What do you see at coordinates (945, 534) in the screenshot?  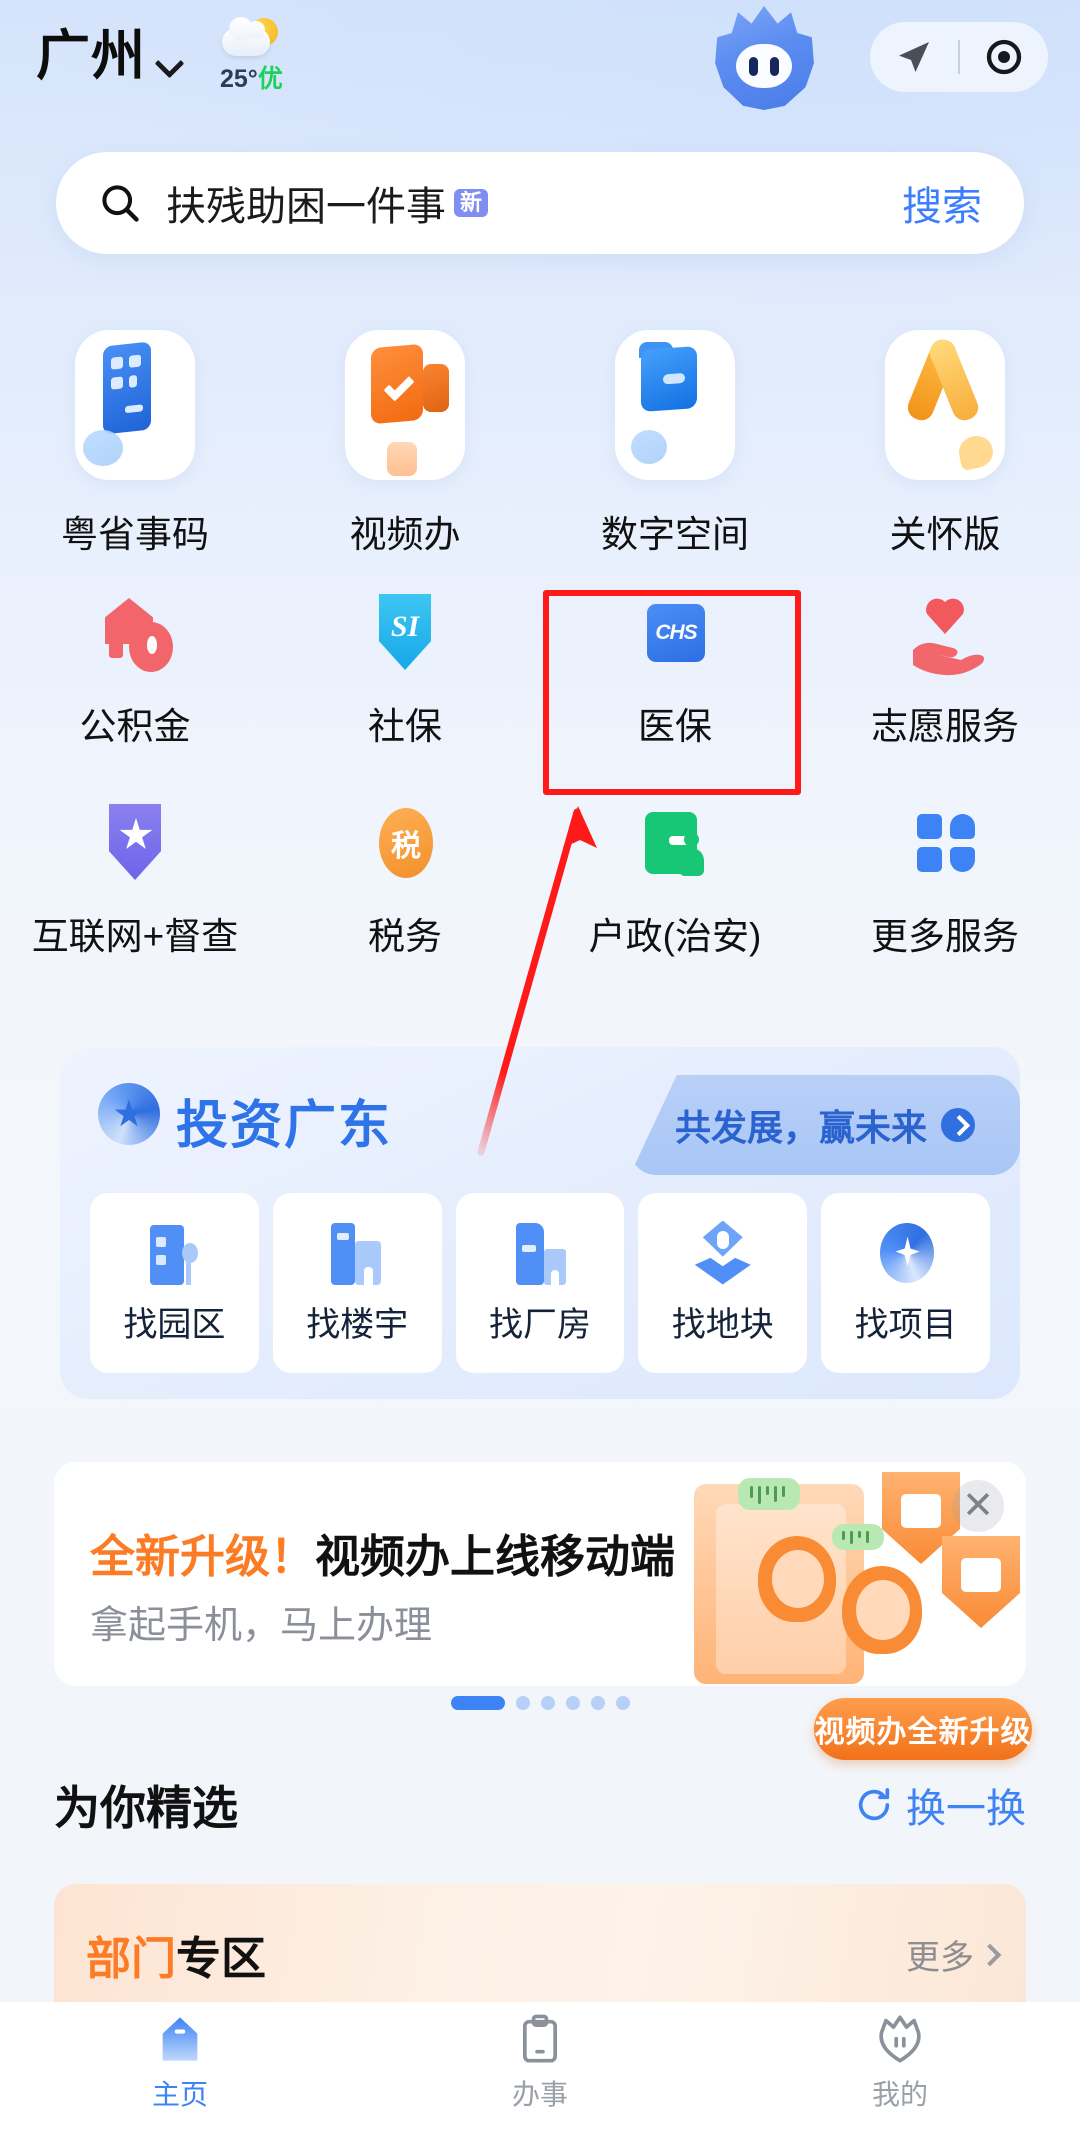 I see `grid-item-label: 关怀版` at bounding box center [945, 534].